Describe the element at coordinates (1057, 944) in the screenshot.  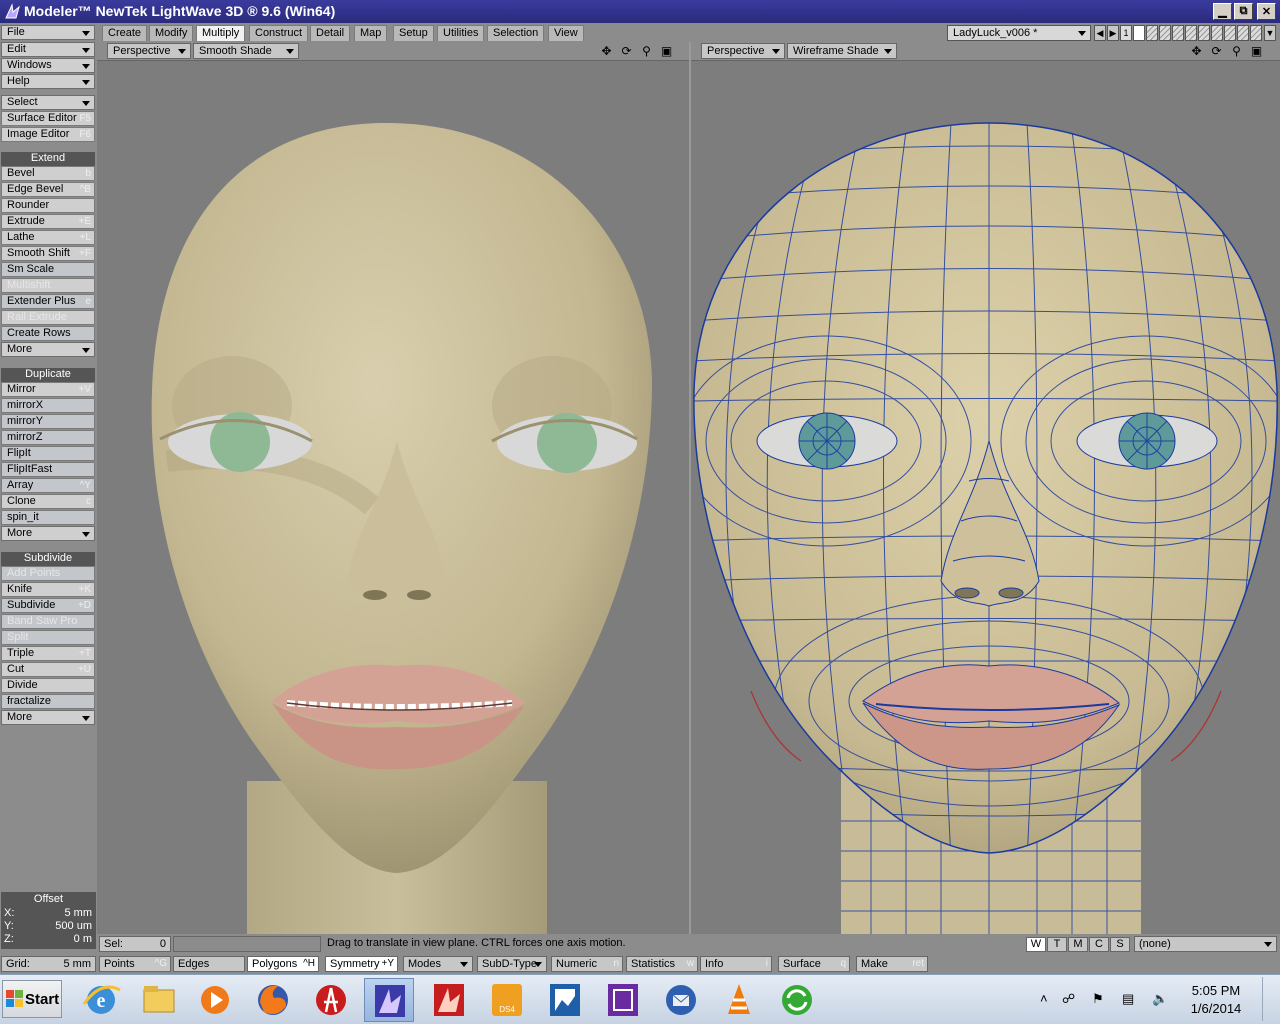
I see `t-mode-button: T` at that location.